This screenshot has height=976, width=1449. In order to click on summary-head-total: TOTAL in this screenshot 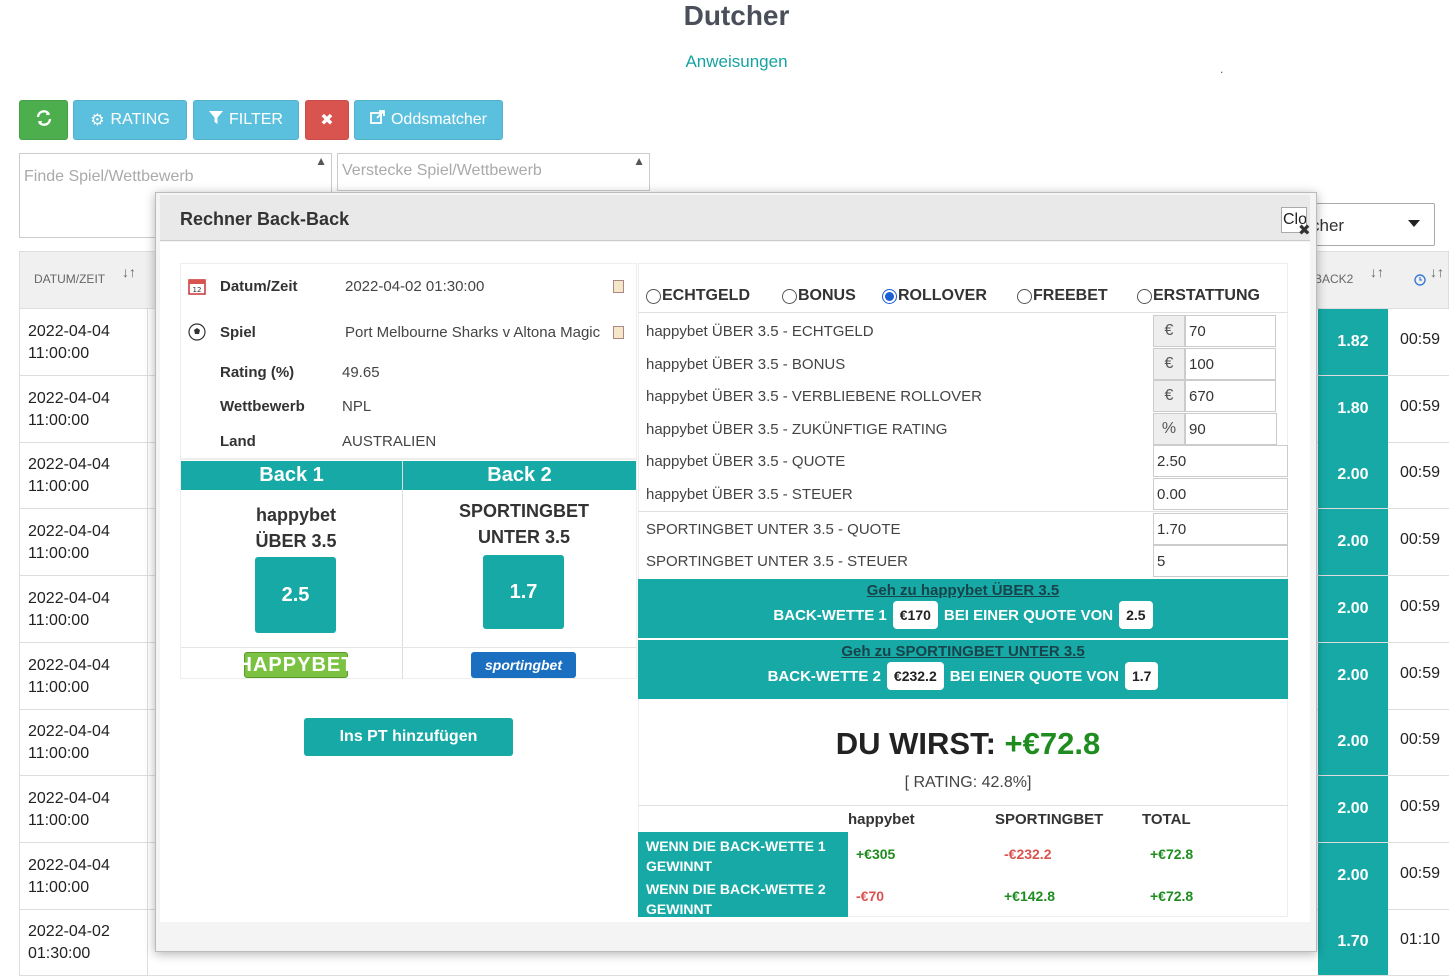, I will do `click(1166, 819)`.